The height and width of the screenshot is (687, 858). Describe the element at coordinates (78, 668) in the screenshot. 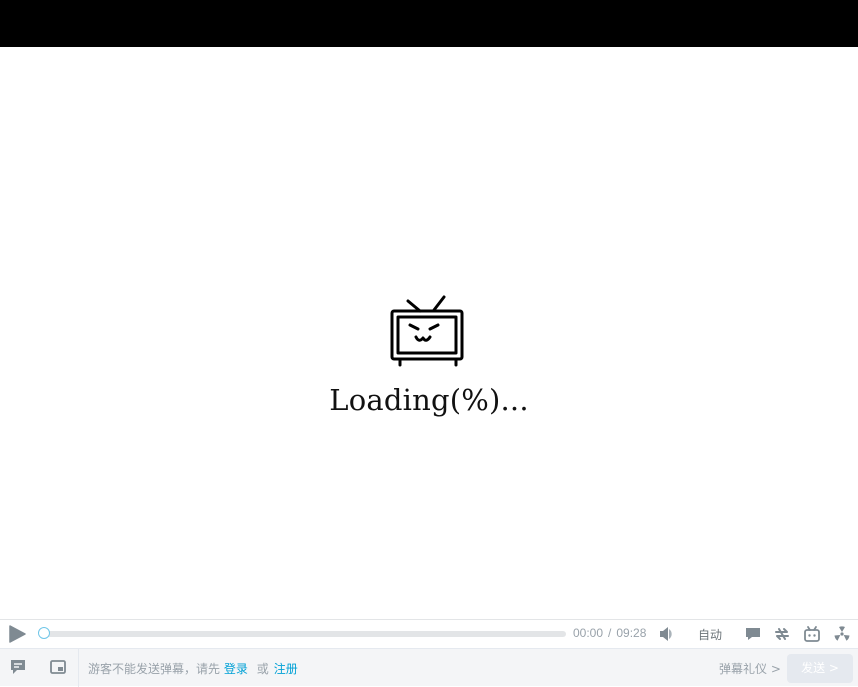

I see `divider` at that location.